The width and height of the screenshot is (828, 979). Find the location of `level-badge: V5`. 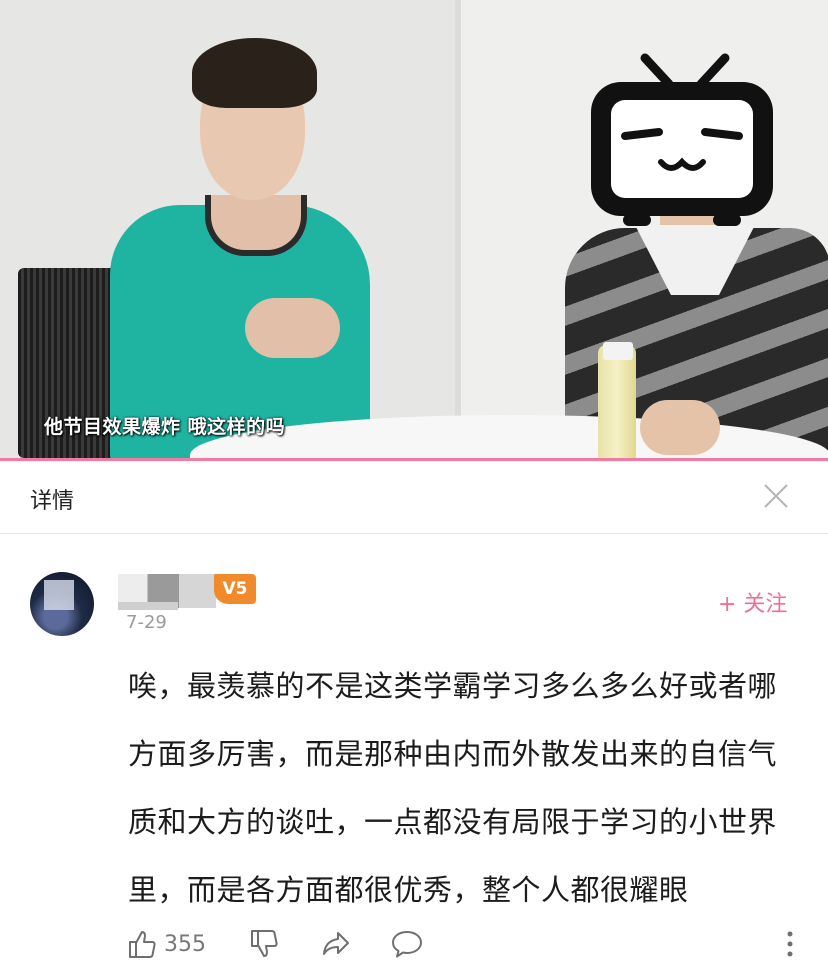

level-badge: V5 is located at coordinates (235, 589).